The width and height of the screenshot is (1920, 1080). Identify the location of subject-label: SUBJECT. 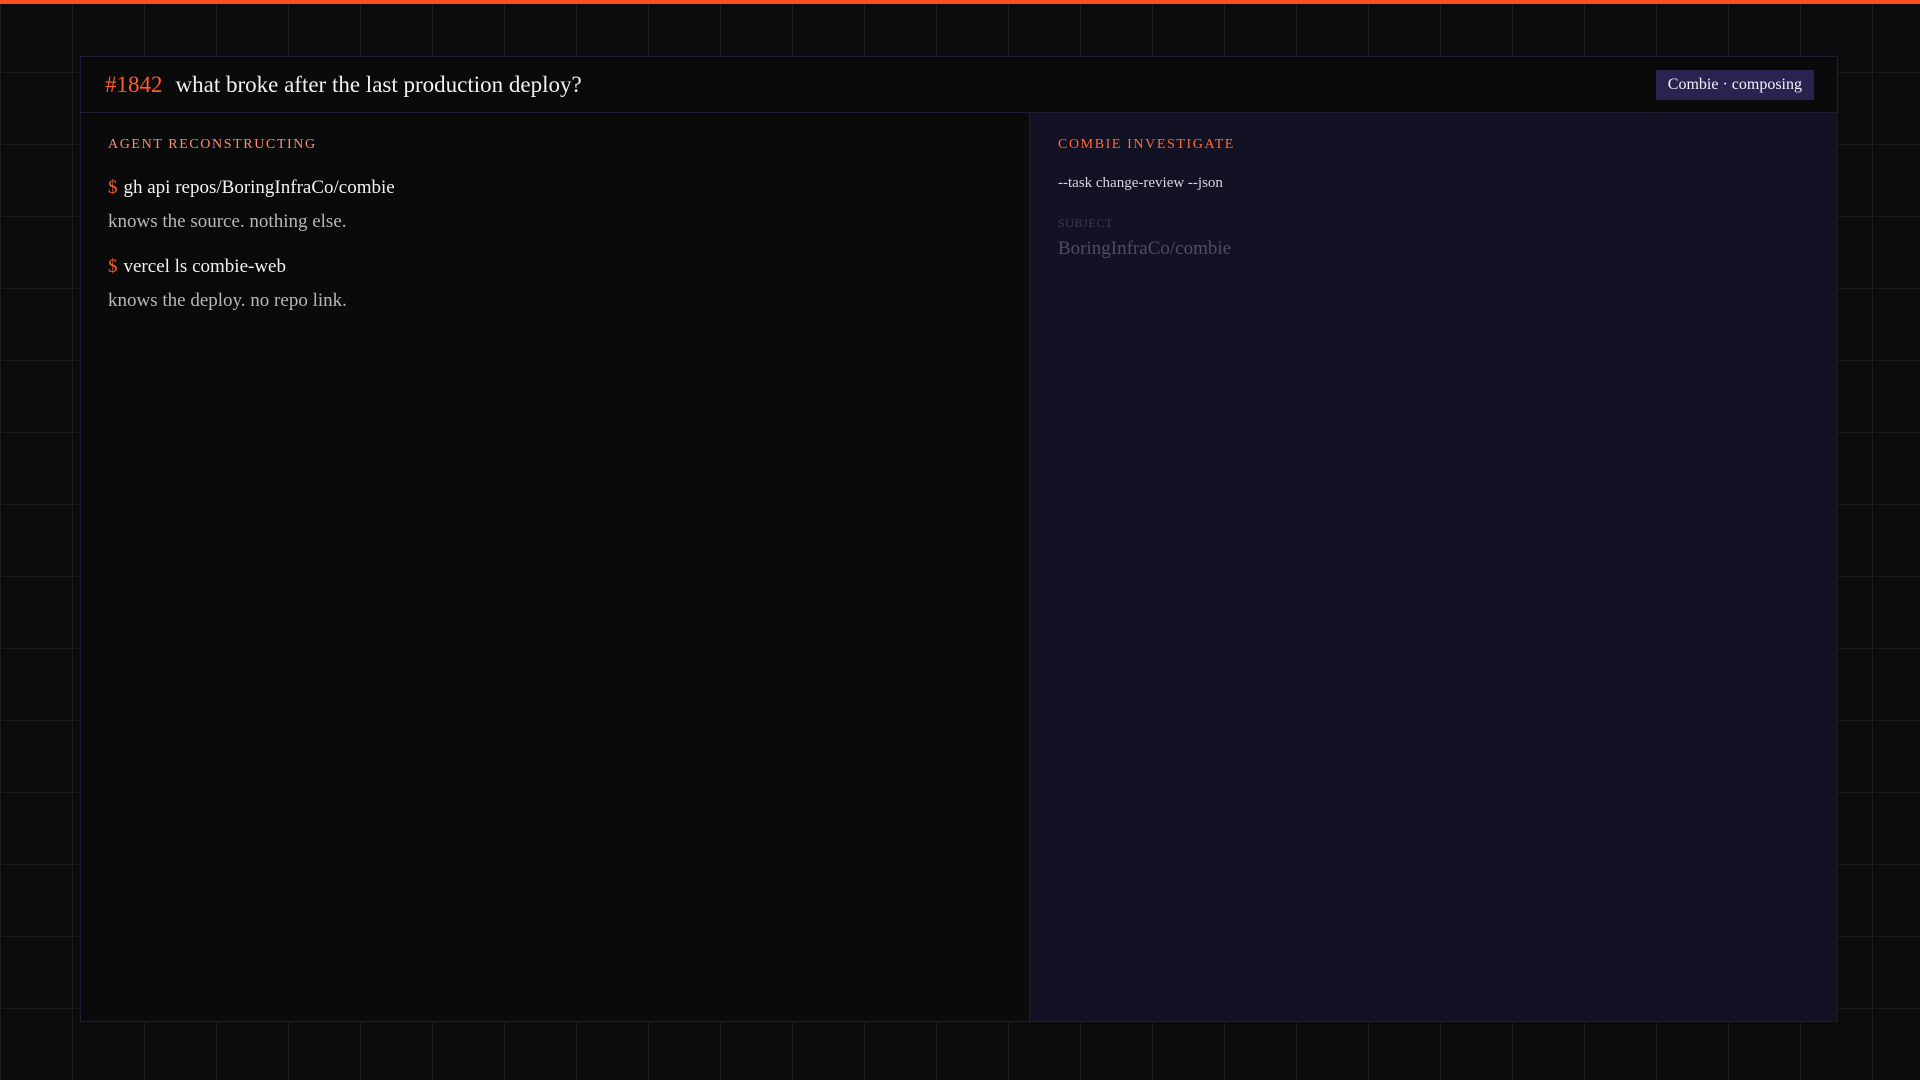
(1085, 223).